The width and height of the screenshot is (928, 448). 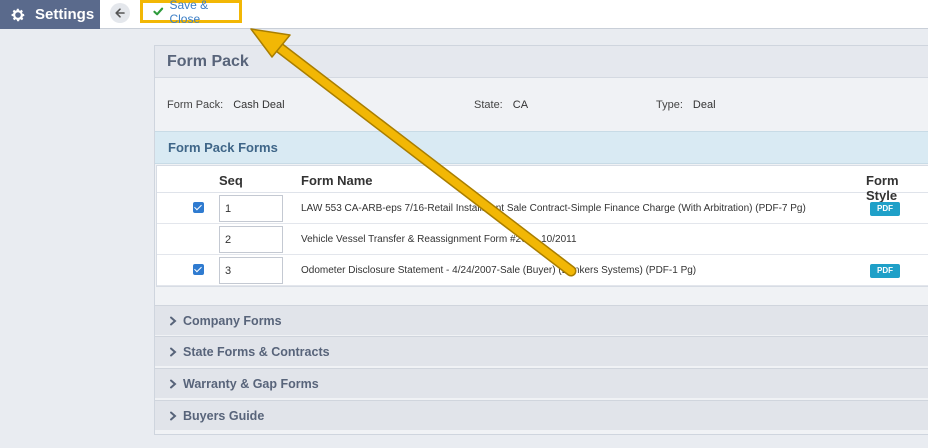 What do you see at coordinates (158, 11) in the screenshot?
I see `check-icon` at bounding box center [158, 11].